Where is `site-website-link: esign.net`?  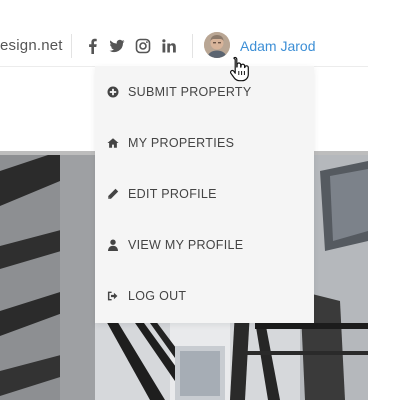
site-website-link: esign.net is located at coordinates (31, 45).